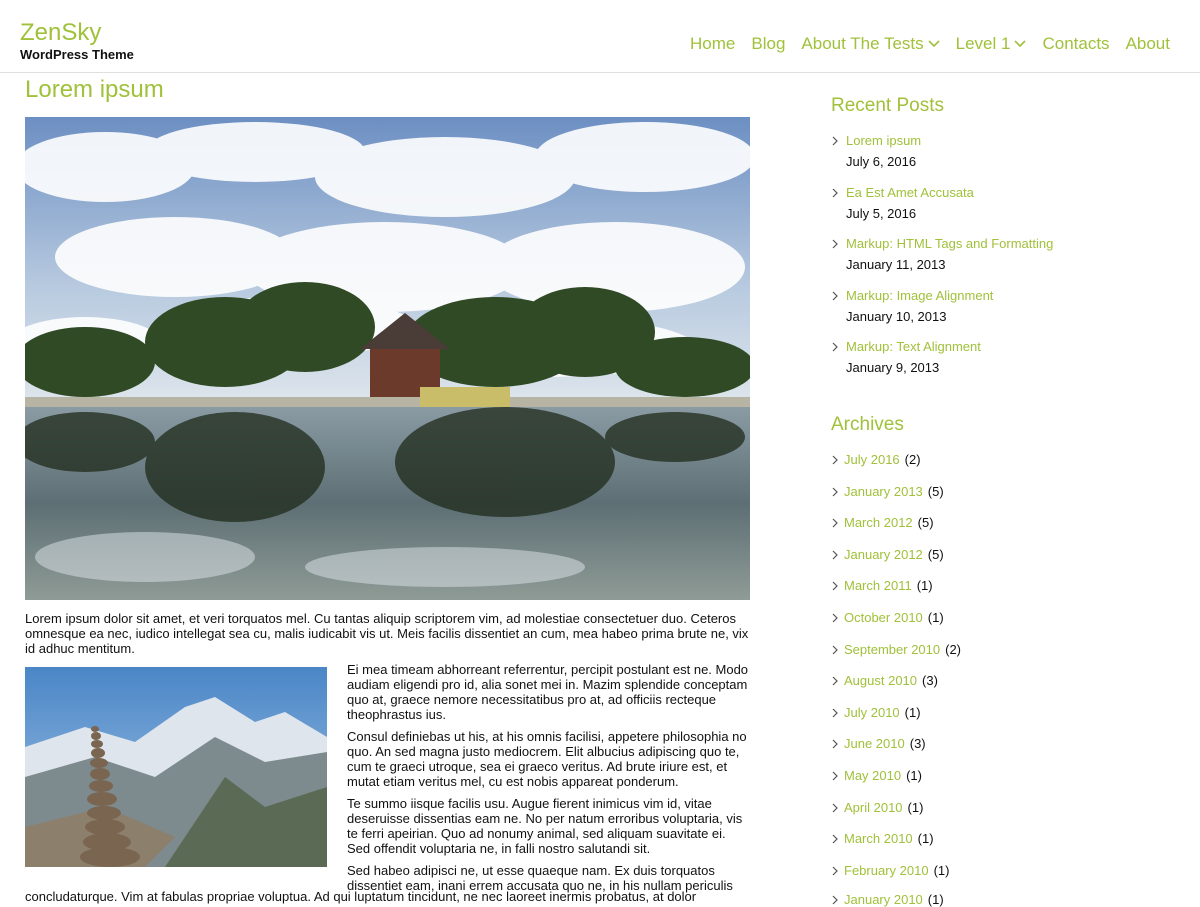  I want to click on archive-item: March 2010 (1), so click(882, 838).